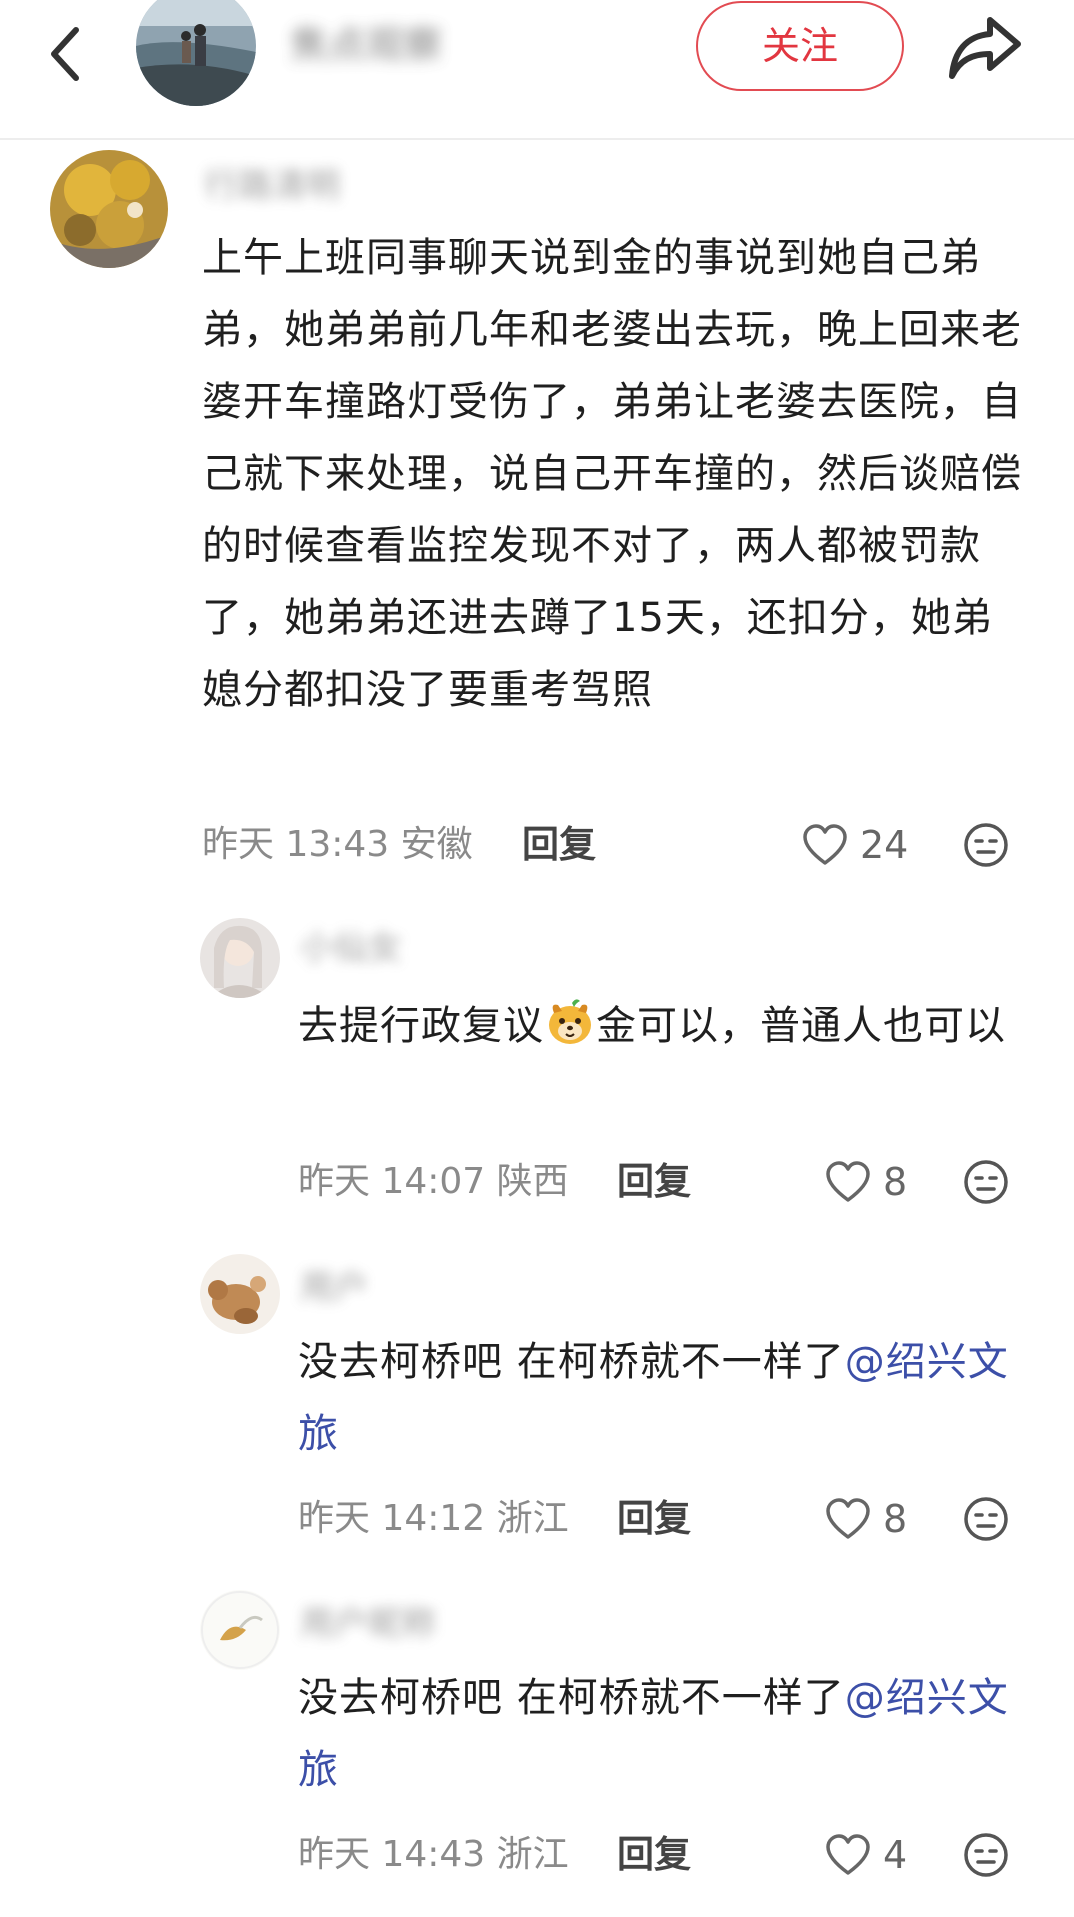 The width and height of the screenshot is (1074, 1917). Describe the element at coordinates (395, 45) in the screenshot. I see `author-name: 焦点观察` at that location.